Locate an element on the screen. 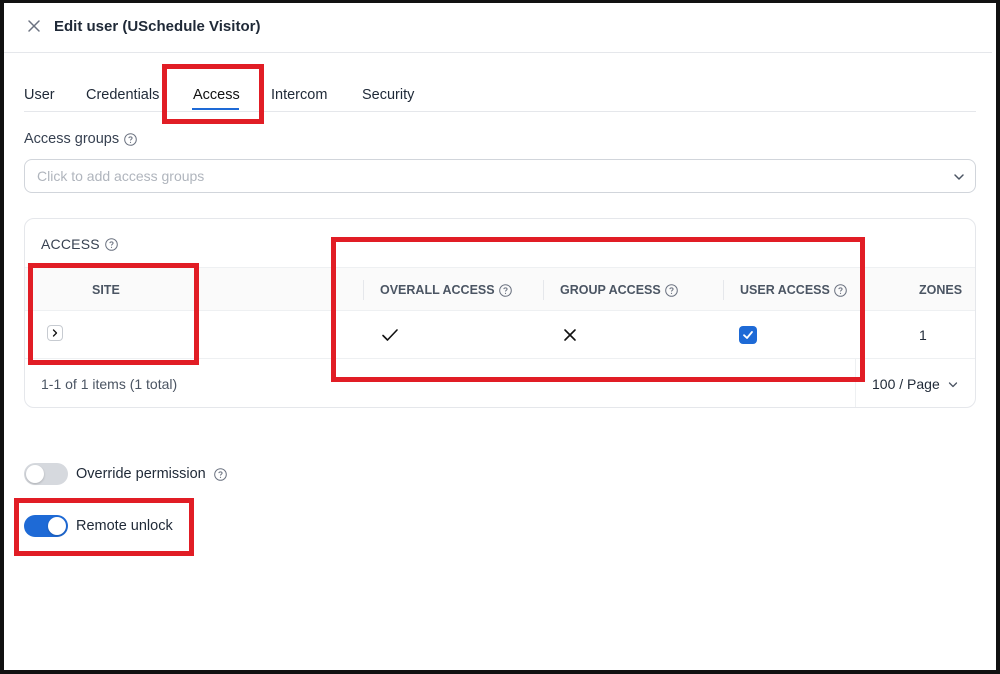 This screenshot has height=674, width=1000. column-header-overall-access: OVERALL ACCESS is located at coordinates (446, 290).